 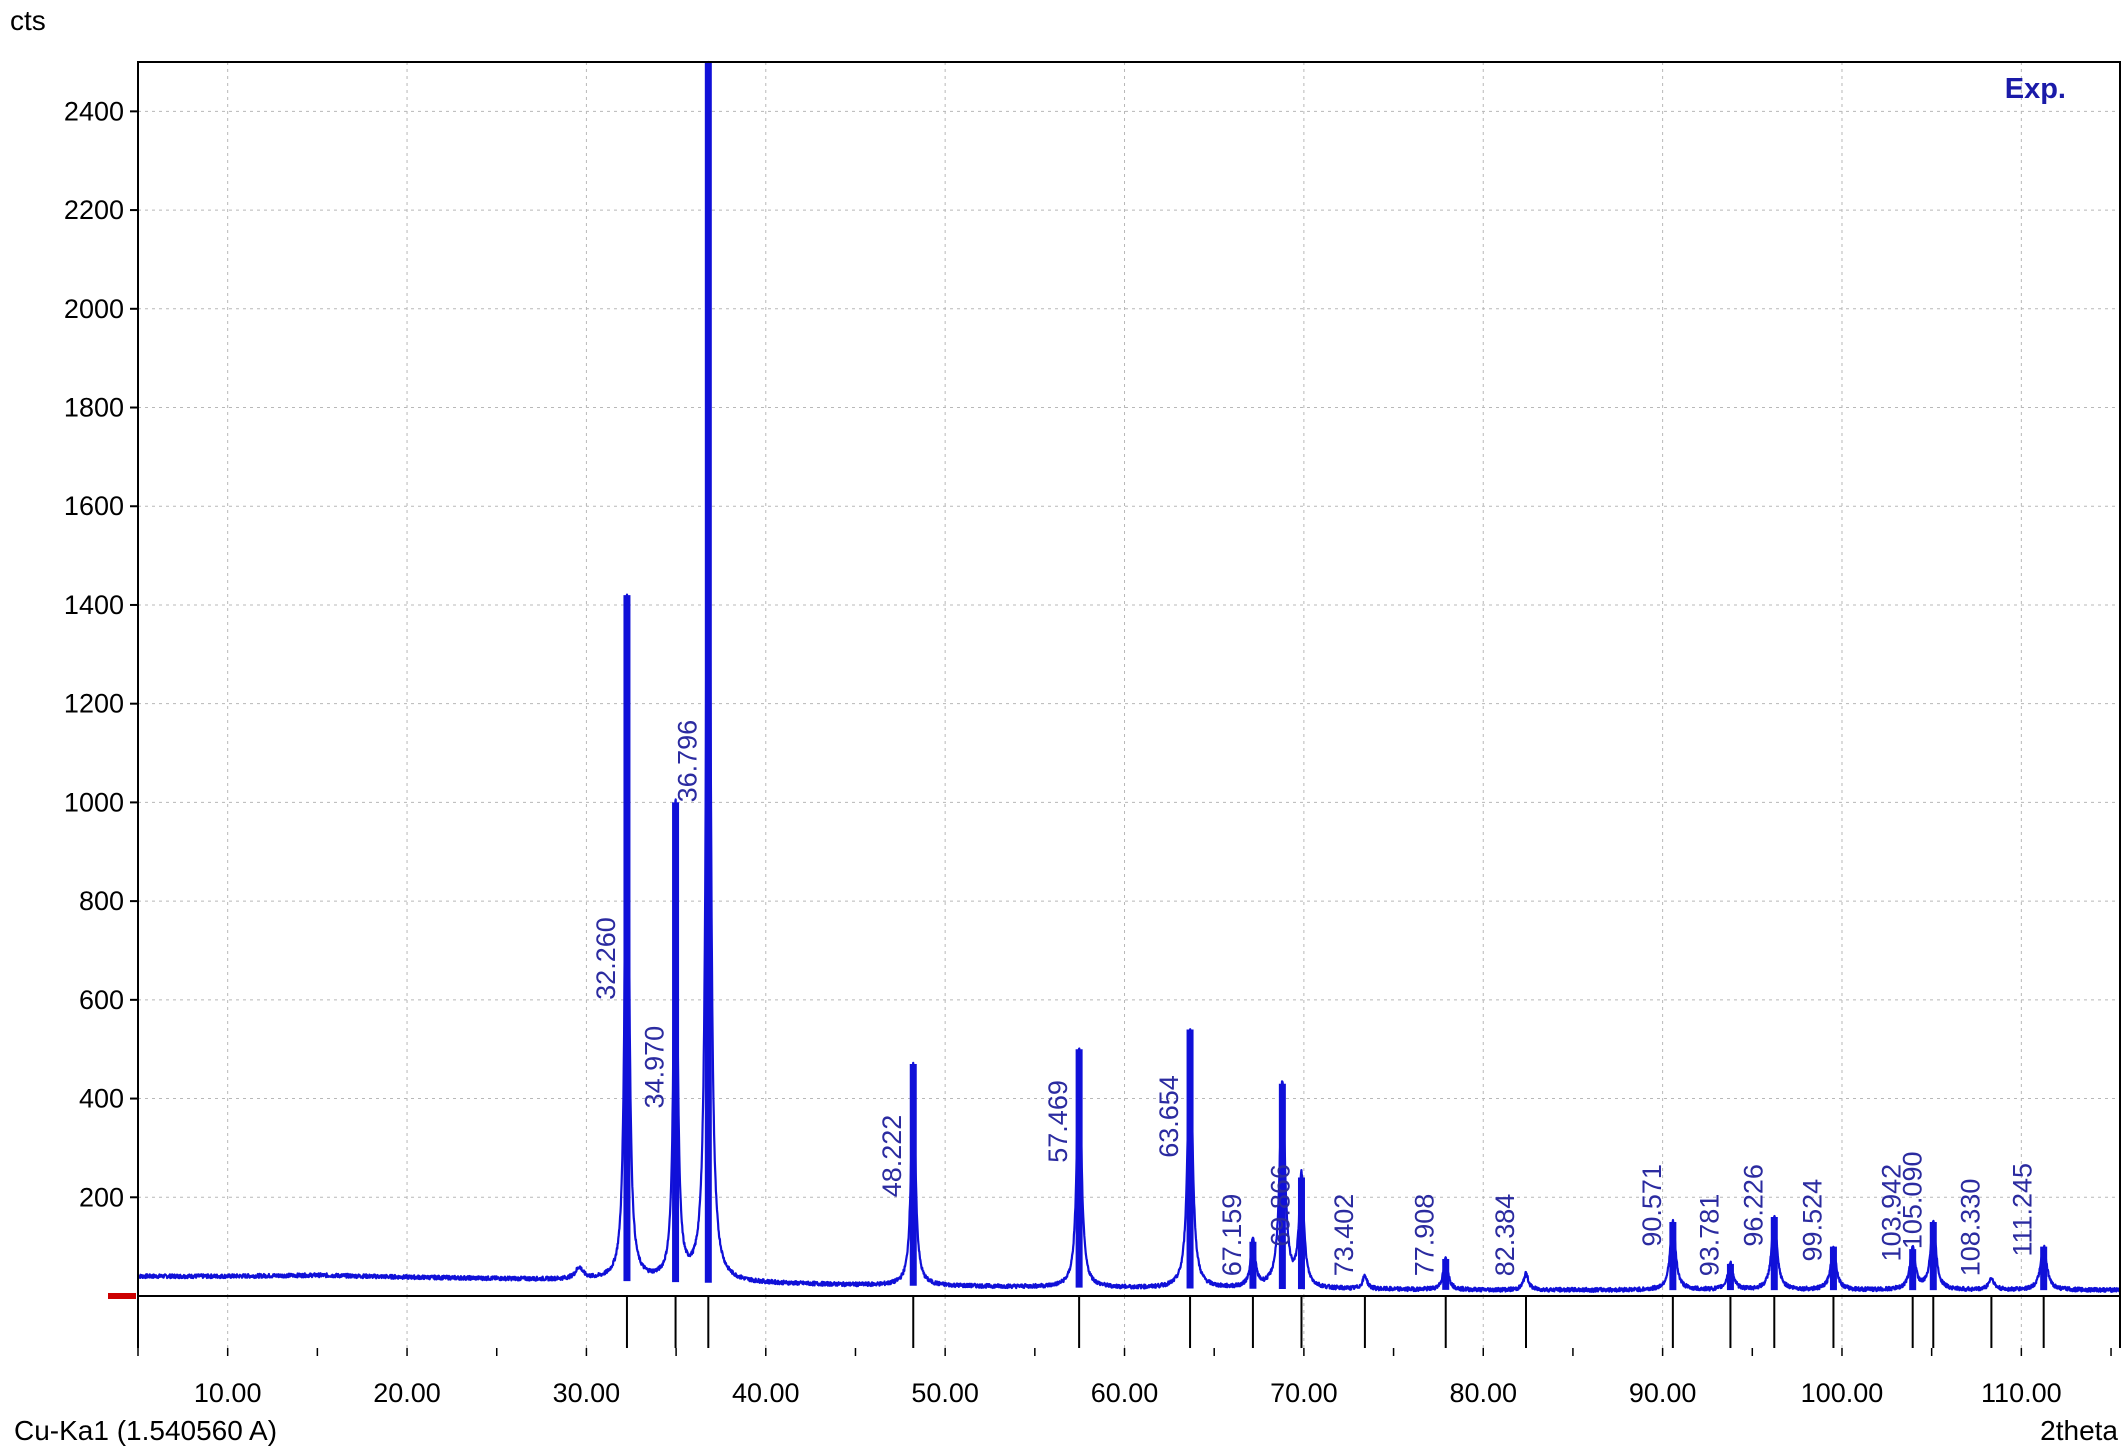 What do you see at coordinates (1344, 1235) in the screenshot?
I see `peak-label: 73.402` at bounding box center [1344, 1235].